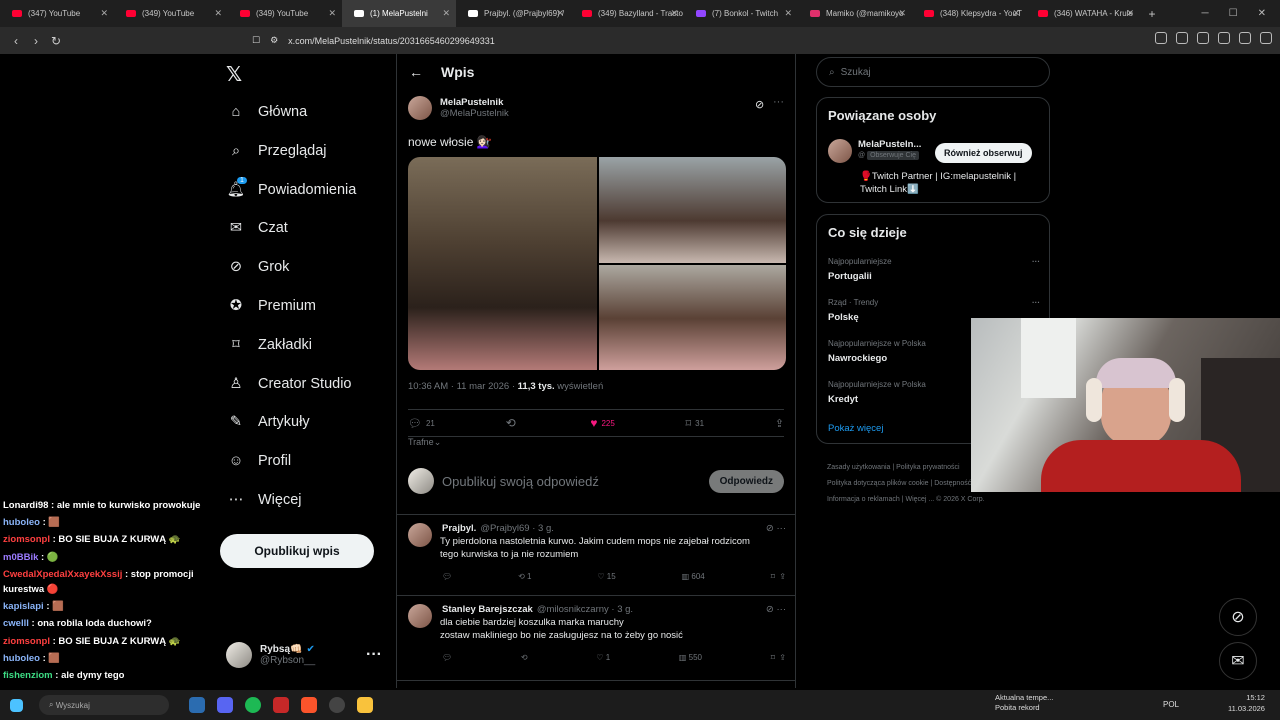 This screenshot has width=1280, height=720. I want to click on browser-tab: Mamiko (@mamikoyo ✕, so click(855, 13).